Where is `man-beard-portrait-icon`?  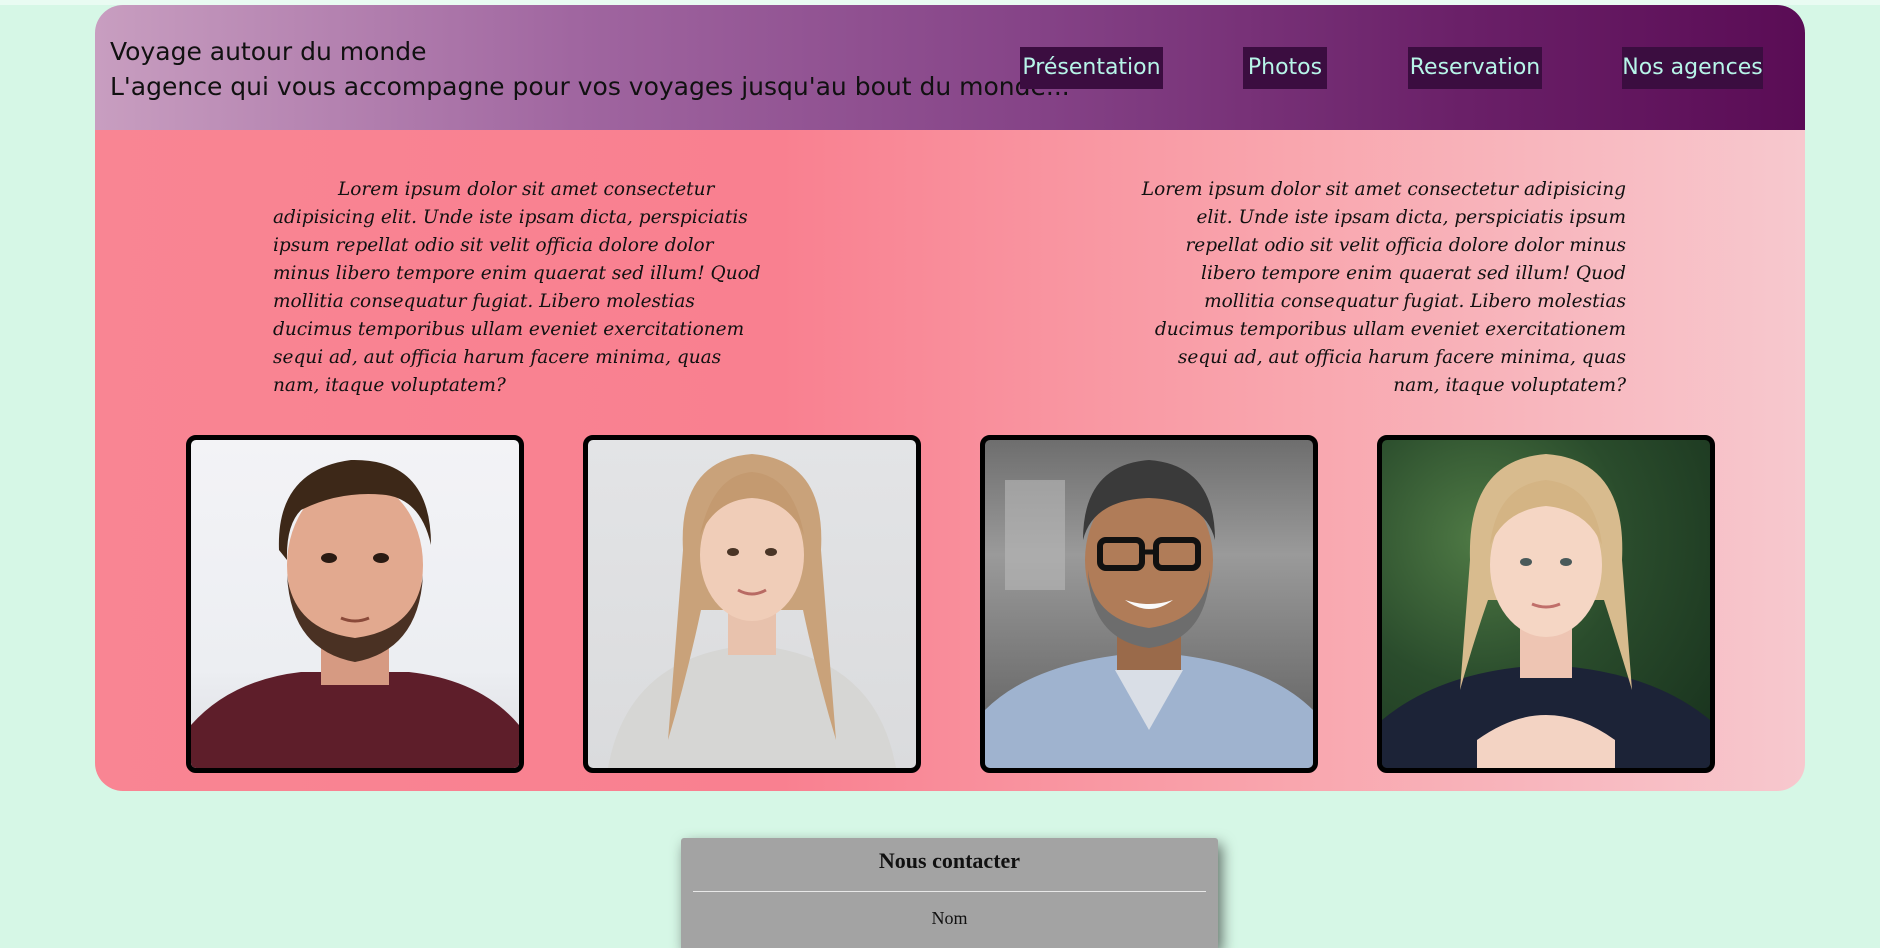 man-beard-portrait-icon is located at coordinates (355, 613).